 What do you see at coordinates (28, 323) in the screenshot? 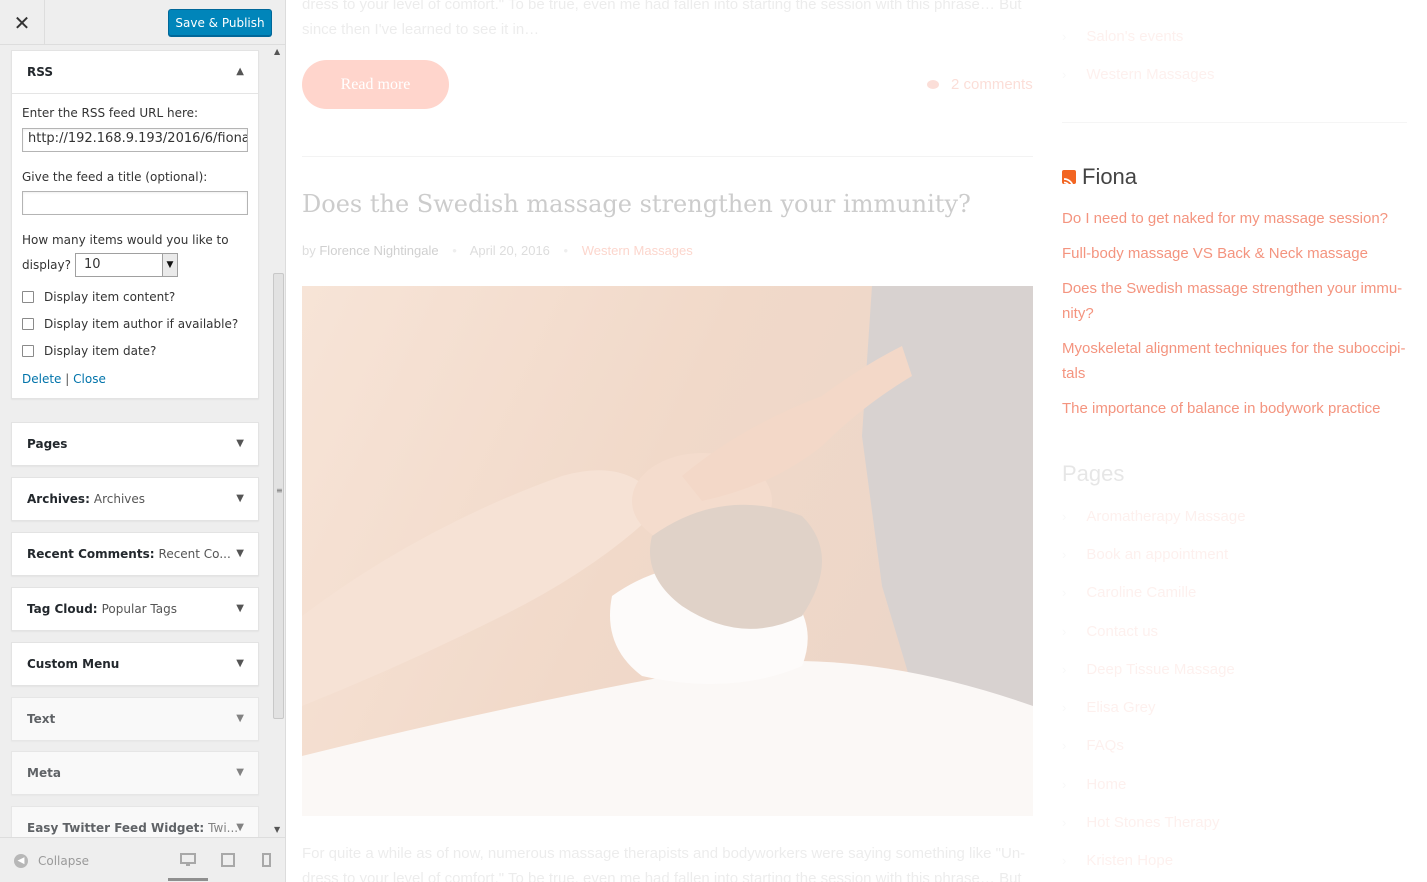
I see `display-author-checkbox` at bounding box center [28, 323].